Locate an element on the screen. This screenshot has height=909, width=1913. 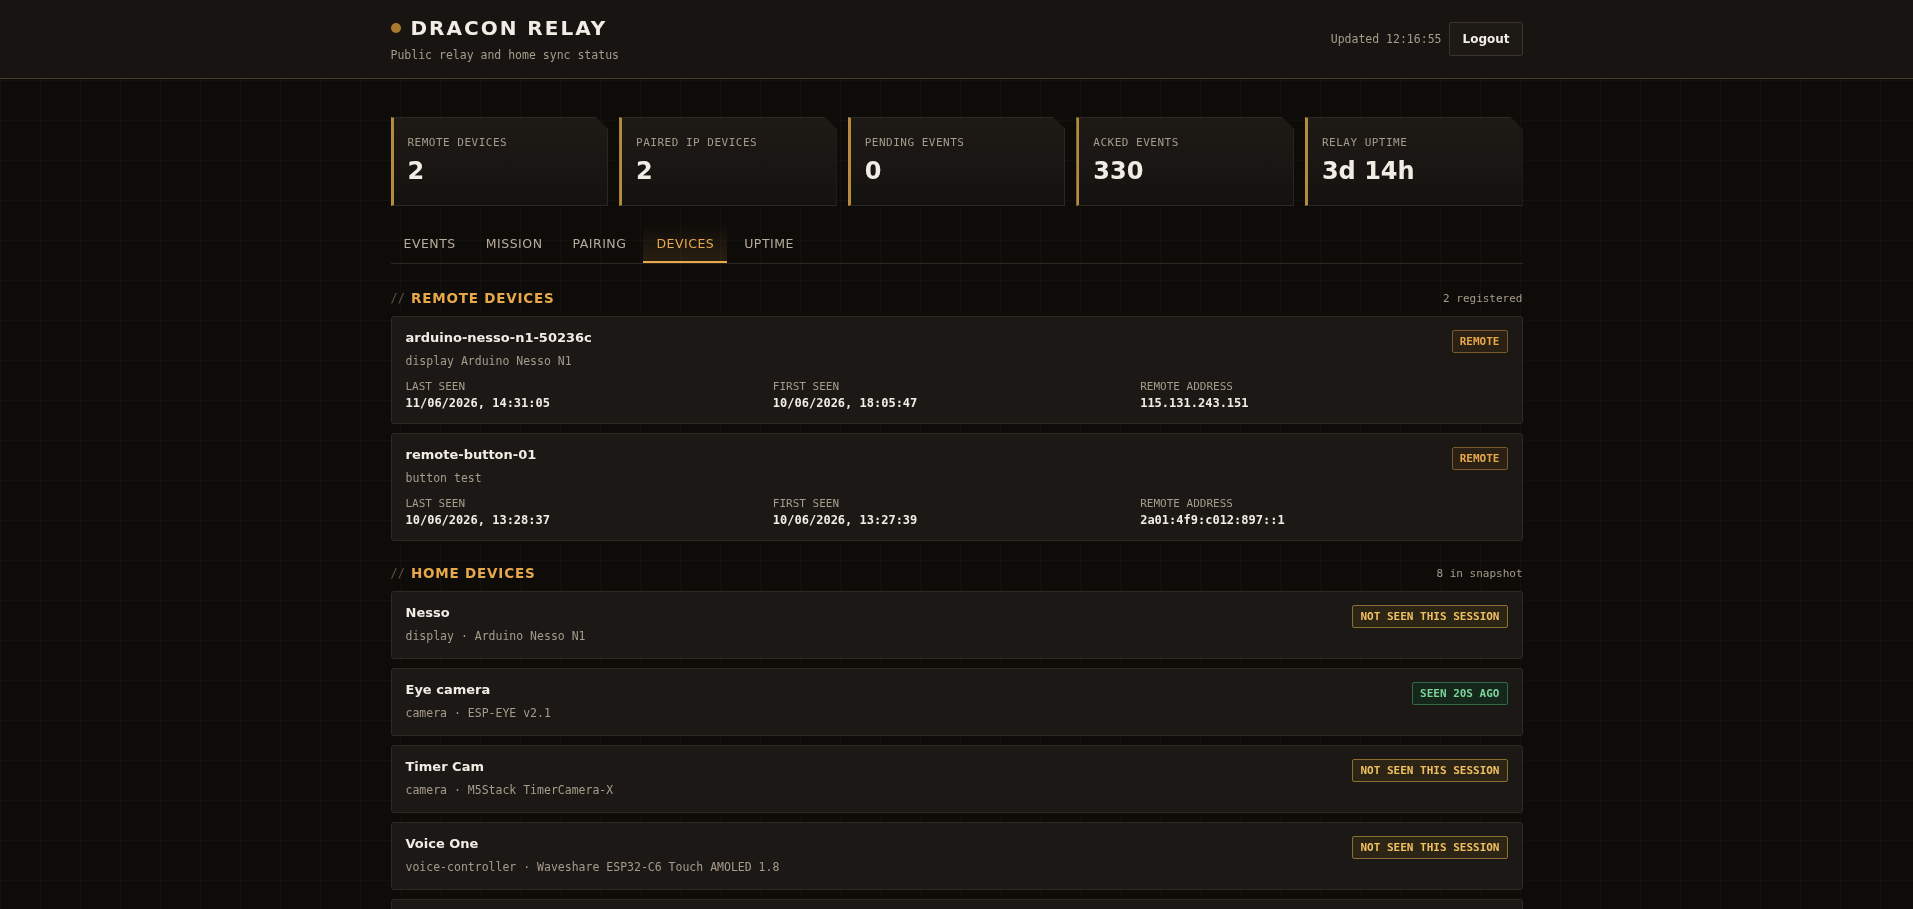
stat-label: REMOTE DEVICES is located at coordinates (458, 142).